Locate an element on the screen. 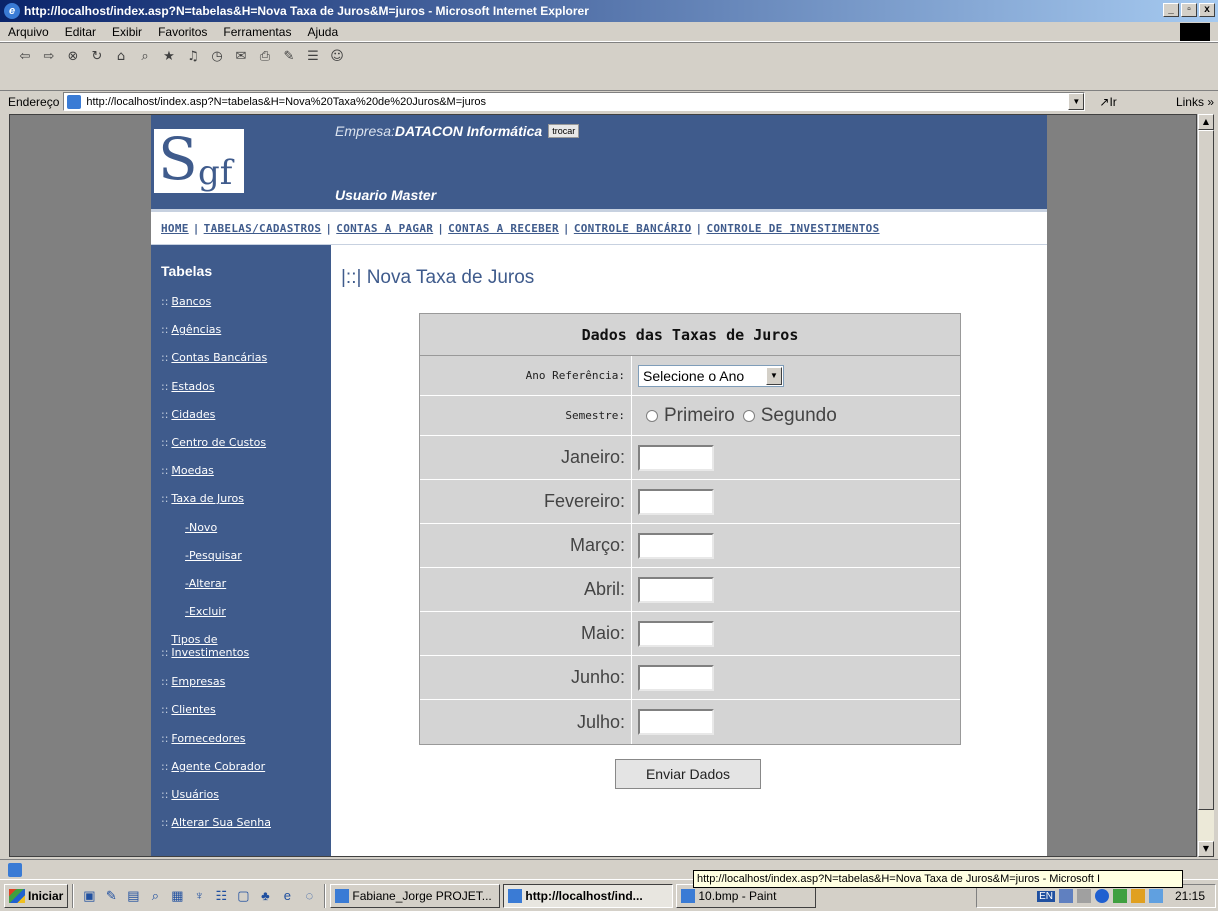 This screenshot has height=911, width=1218. home-icon: ⌂ is located at coordinates (121, 56).